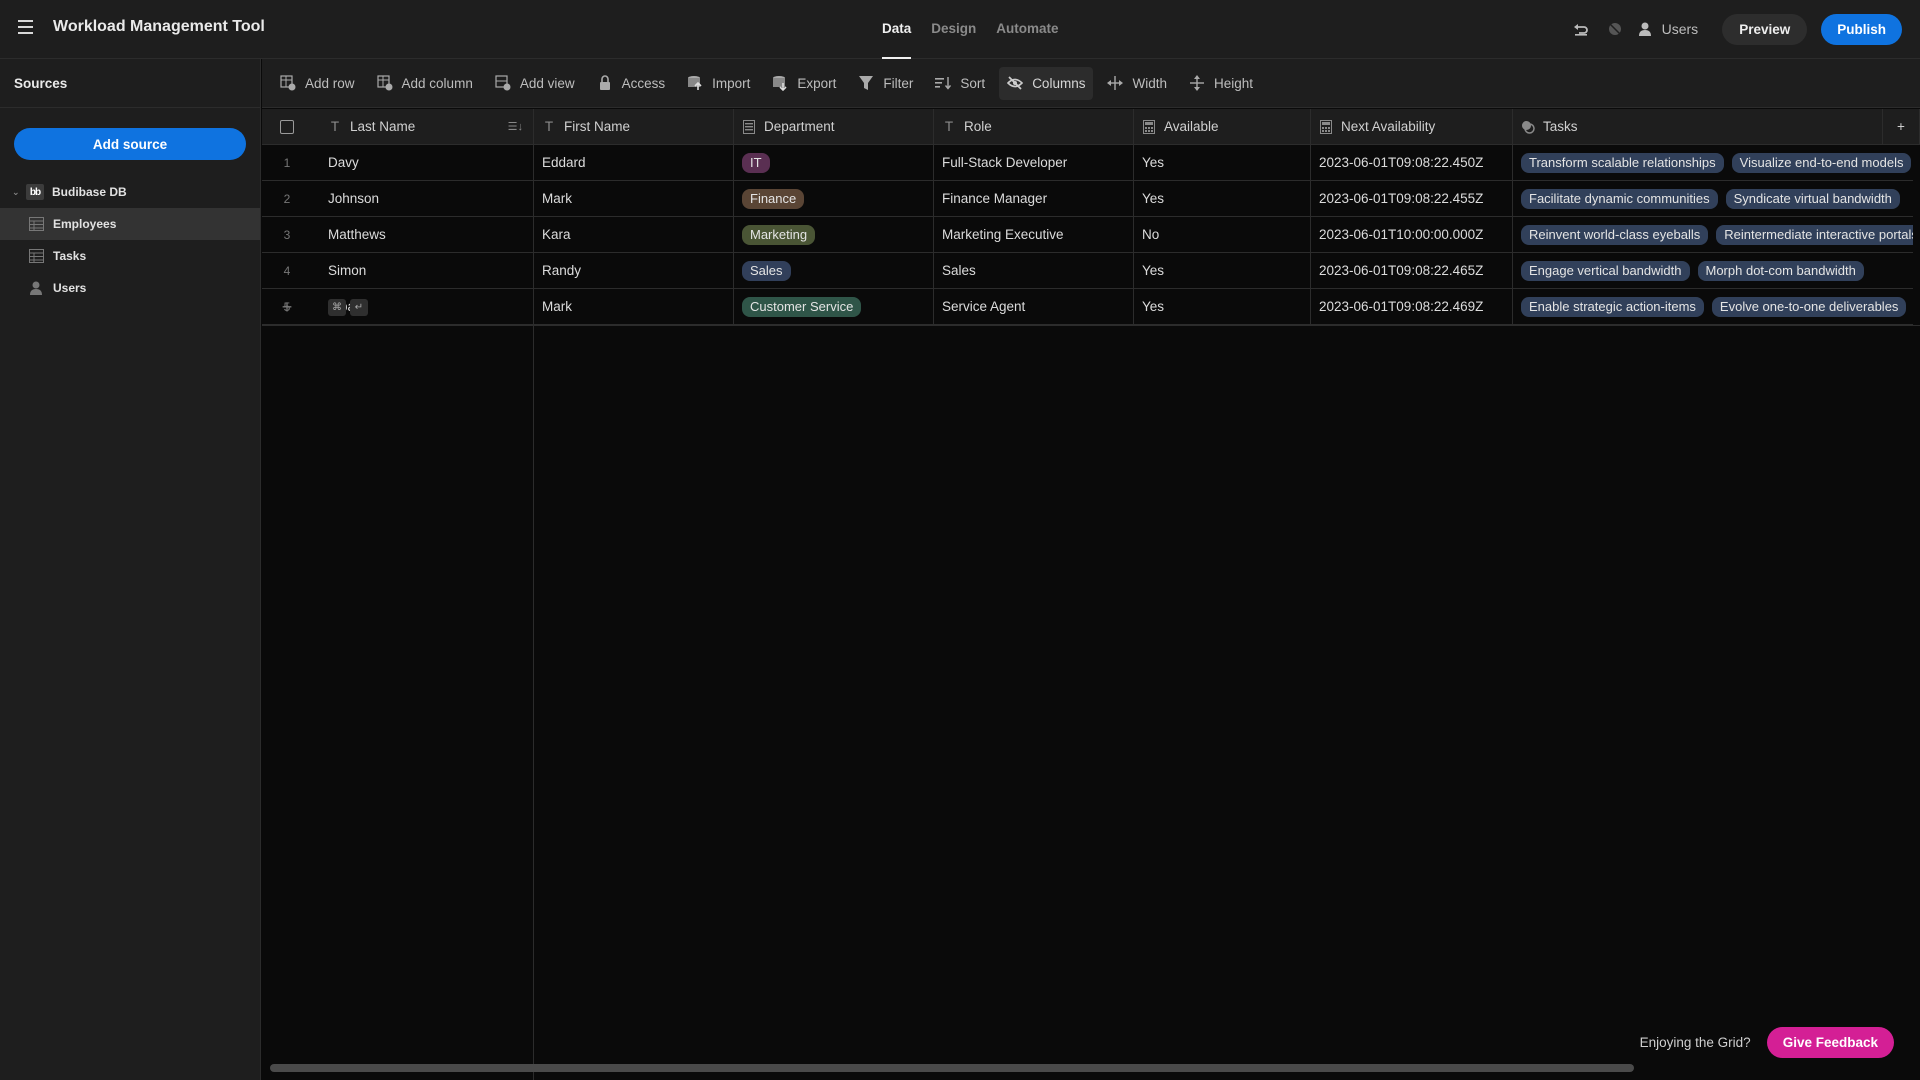  I want to click on undo-icon, so click(1581, 29).